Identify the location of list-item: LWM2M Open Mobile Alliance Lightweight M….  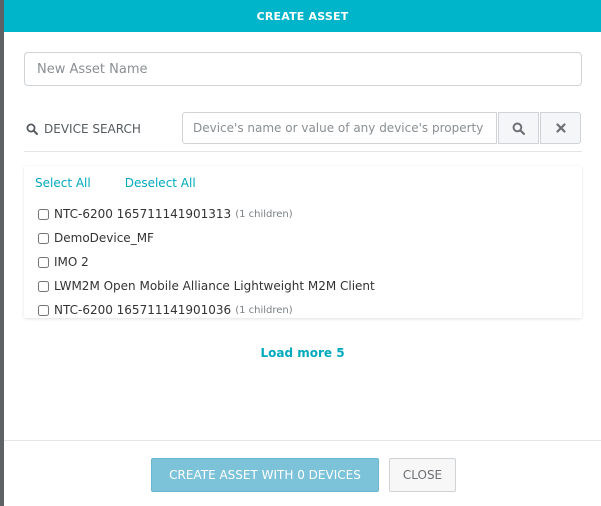
(206, 286).